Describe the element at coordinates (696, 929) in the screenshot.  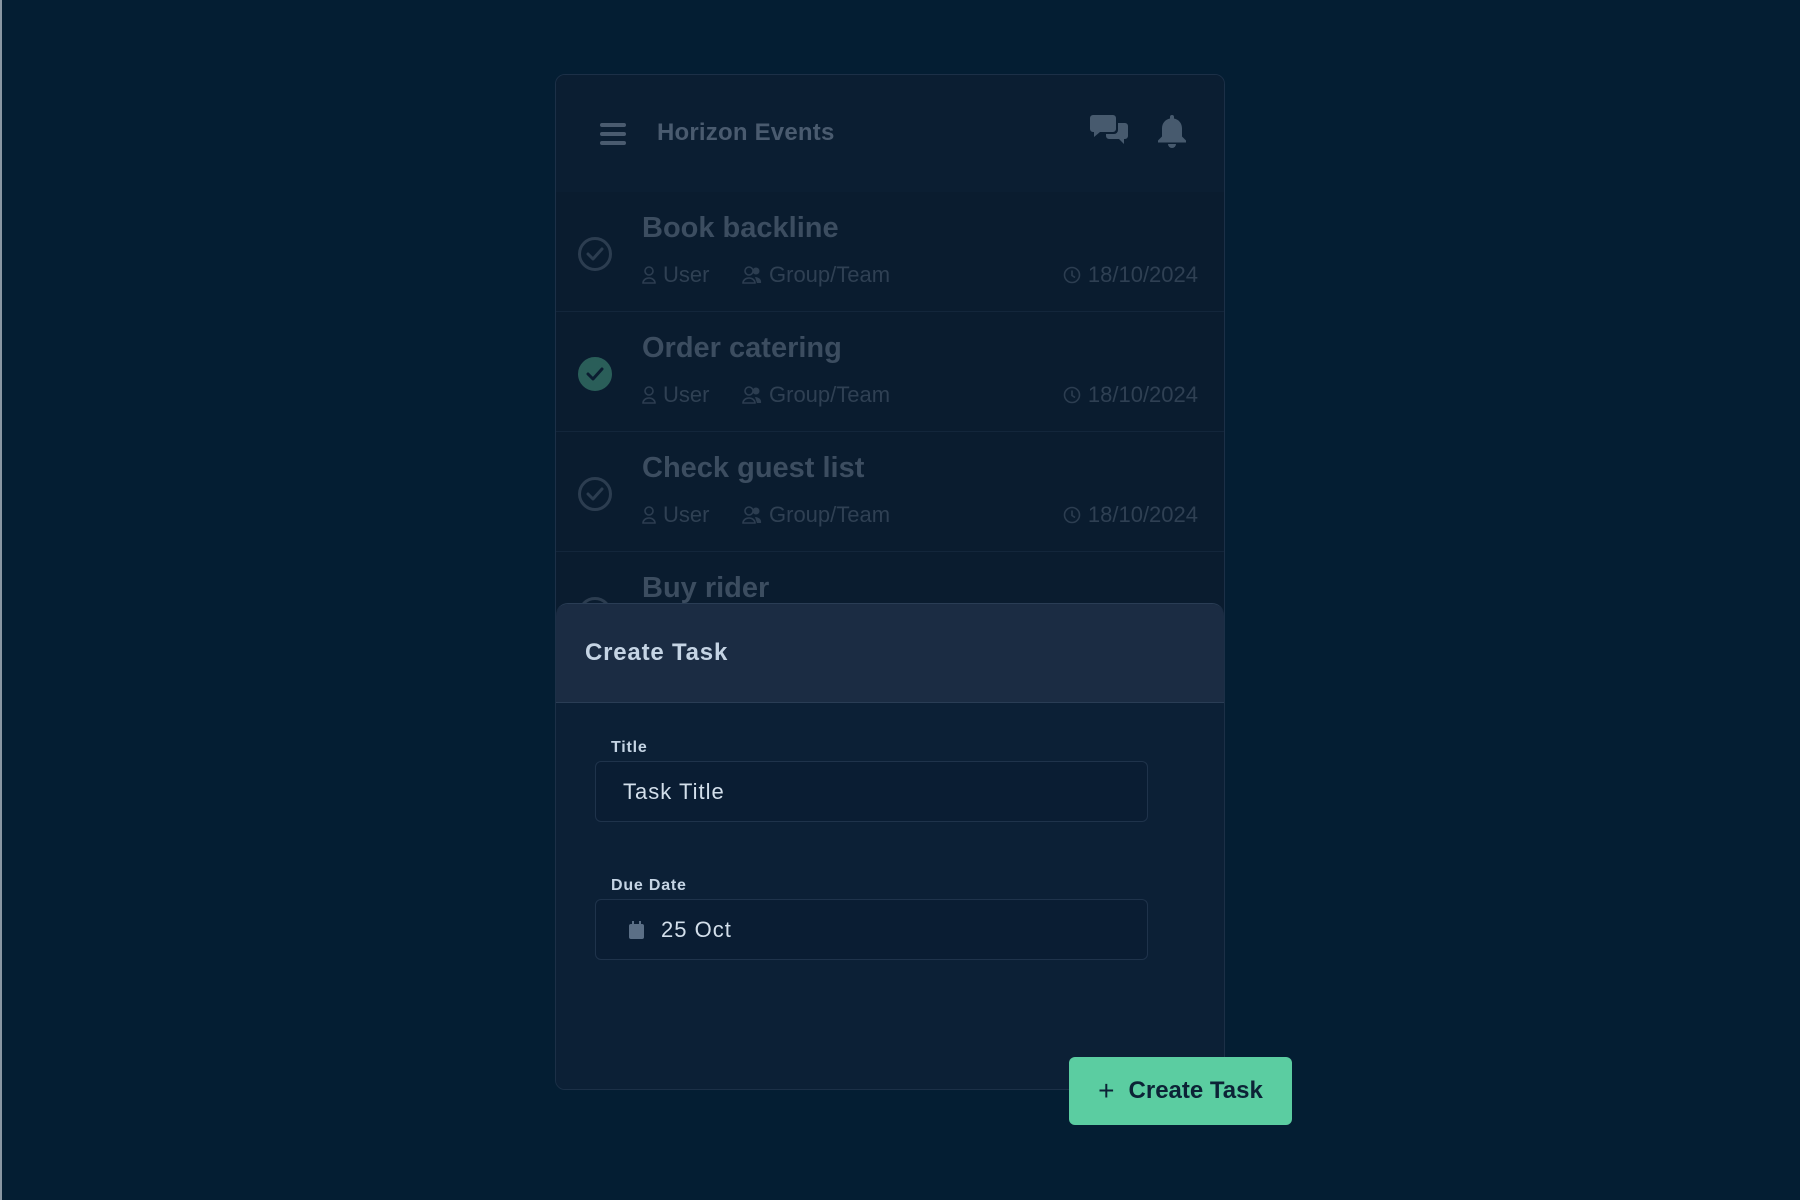
I see `due-date-value: 25 Oct` at that location.